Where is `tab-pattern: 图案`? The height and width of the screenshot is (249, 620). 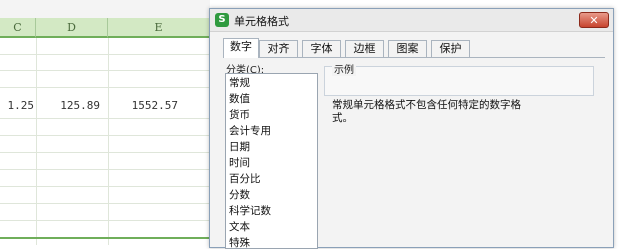 tab-pattern: 图案 is located at coordinates (407, 48).